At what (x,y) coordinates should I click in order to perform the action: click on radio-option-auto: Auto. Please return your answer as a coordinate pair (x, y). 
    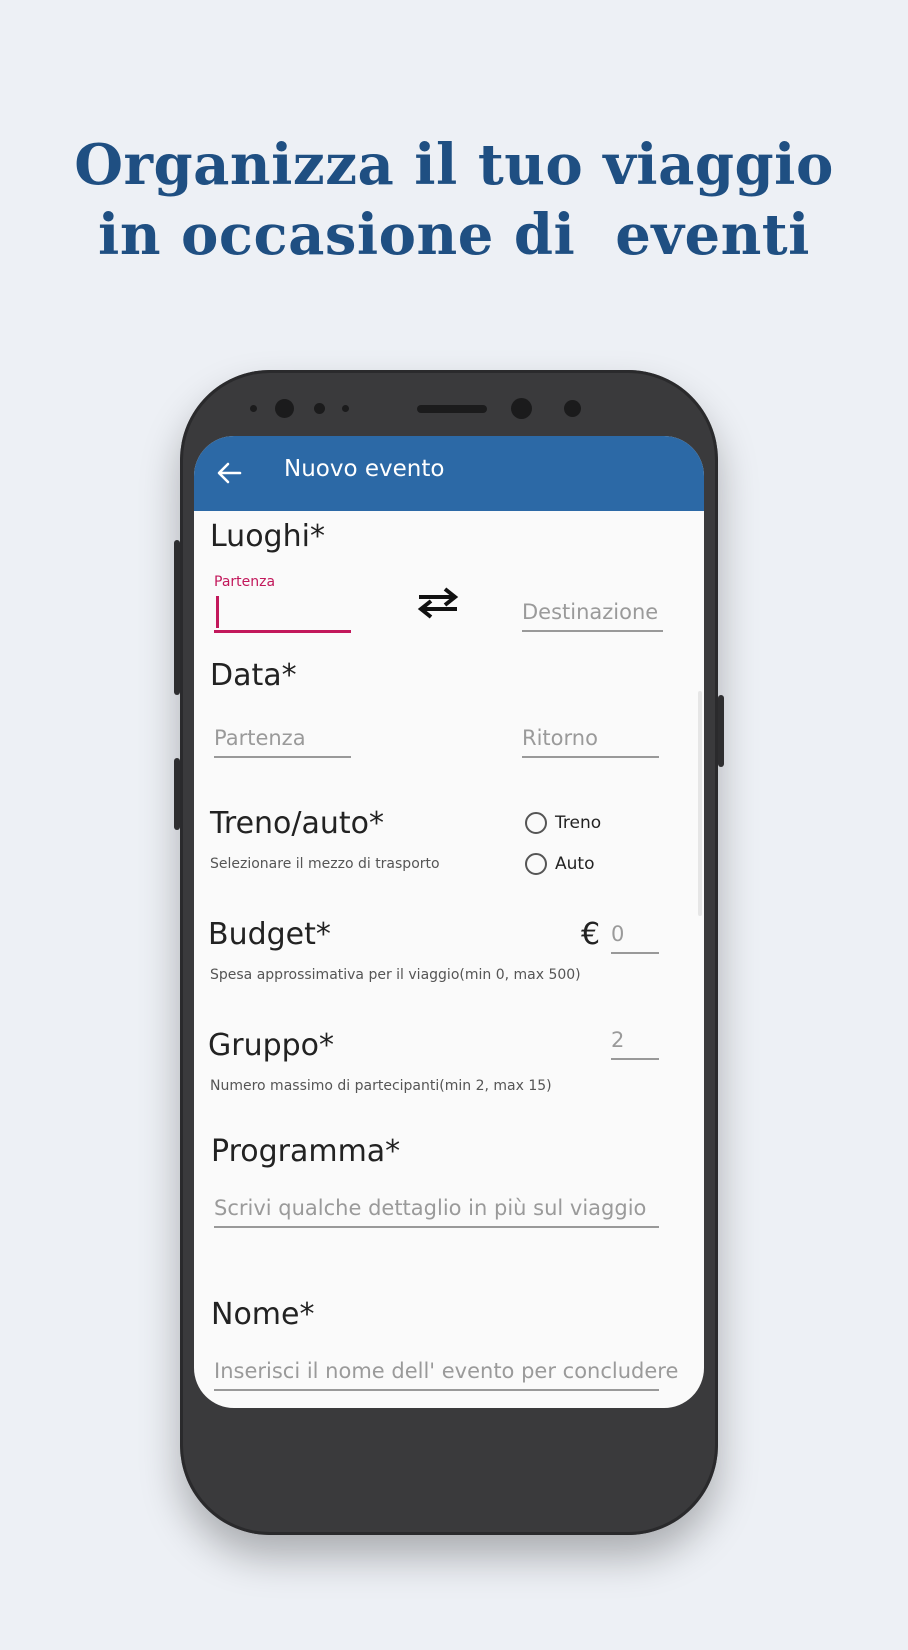
    Looking at the image, I should click on (559, 864).